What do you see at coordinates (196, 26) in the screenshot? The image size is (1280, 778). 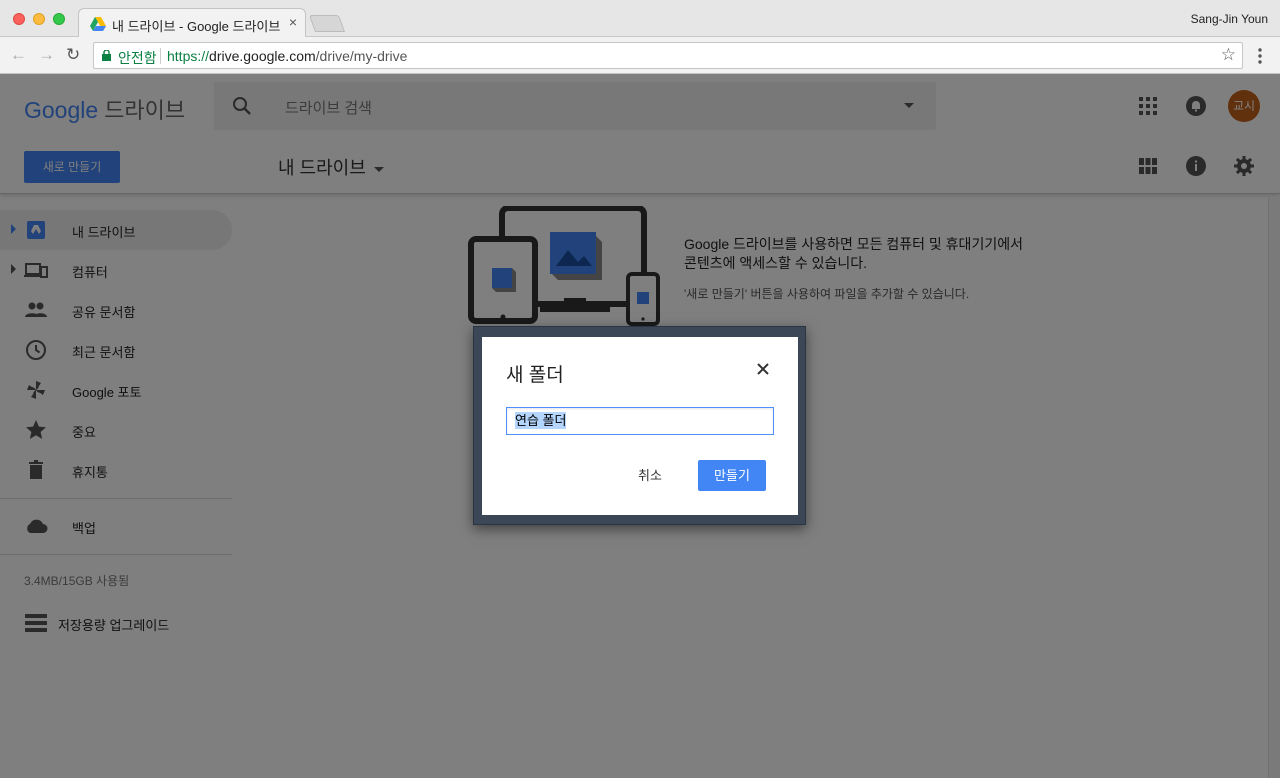 I see `tab-title: 내 드라이브 - Google 드라이브` at bounding box center [196, 26].